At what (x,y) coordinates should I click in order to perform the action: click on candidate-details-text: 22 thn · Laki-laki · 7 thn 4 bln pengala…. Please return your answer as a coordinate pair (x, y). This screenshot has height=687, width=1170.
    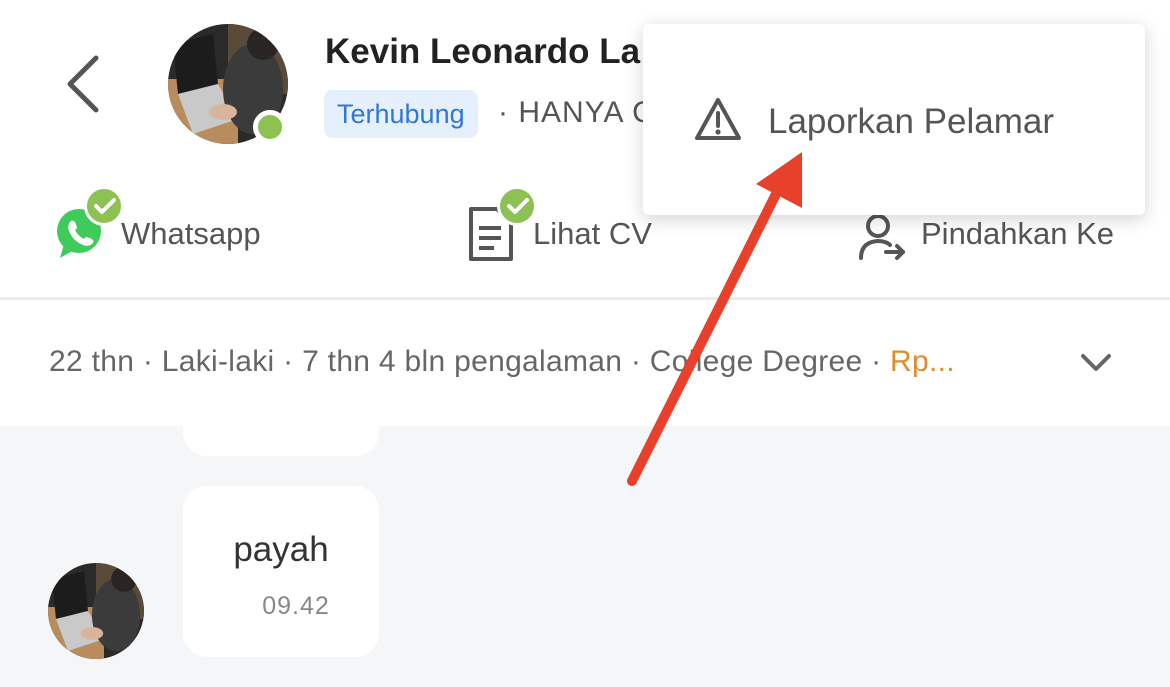
    Looking at the image, I should click on (470, 361).